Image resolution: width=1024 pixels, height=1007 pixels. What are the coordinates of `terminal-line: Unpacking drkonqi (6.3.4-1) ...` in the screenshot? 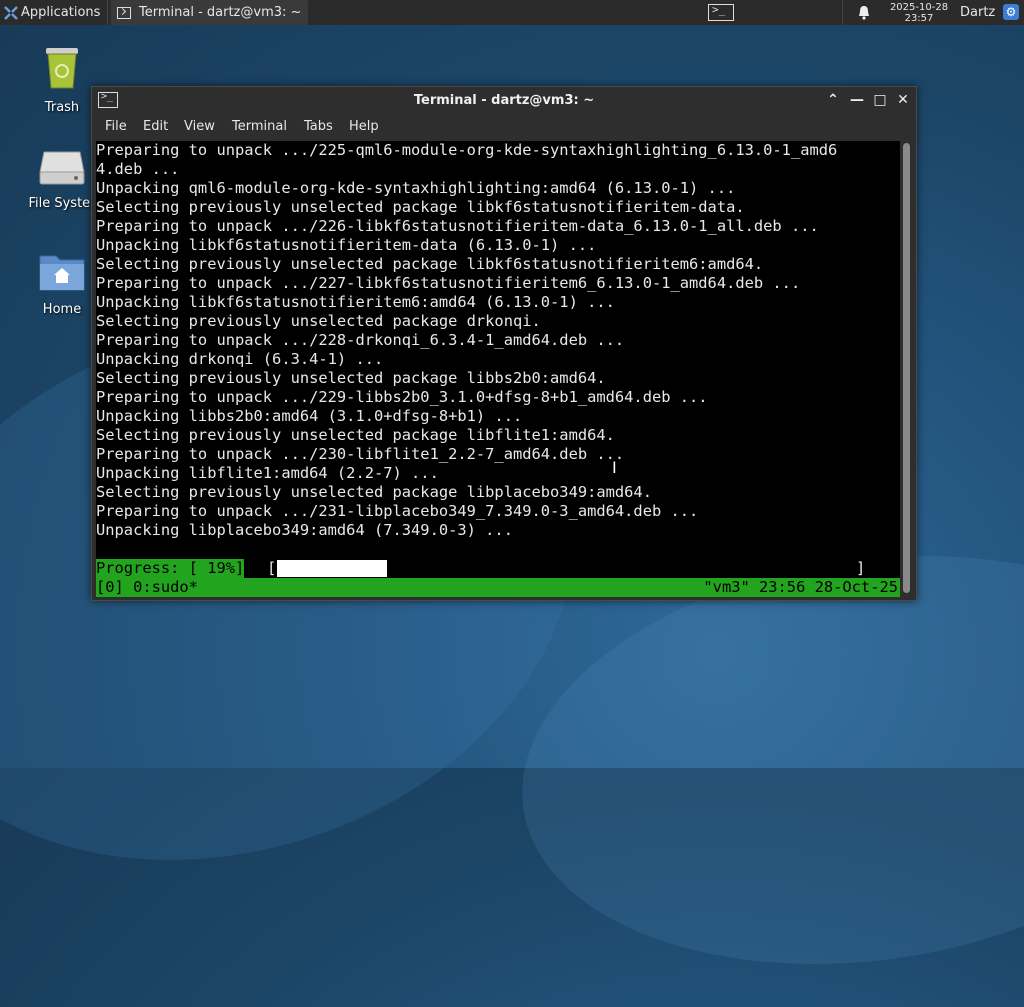 It's located at (240, 359).